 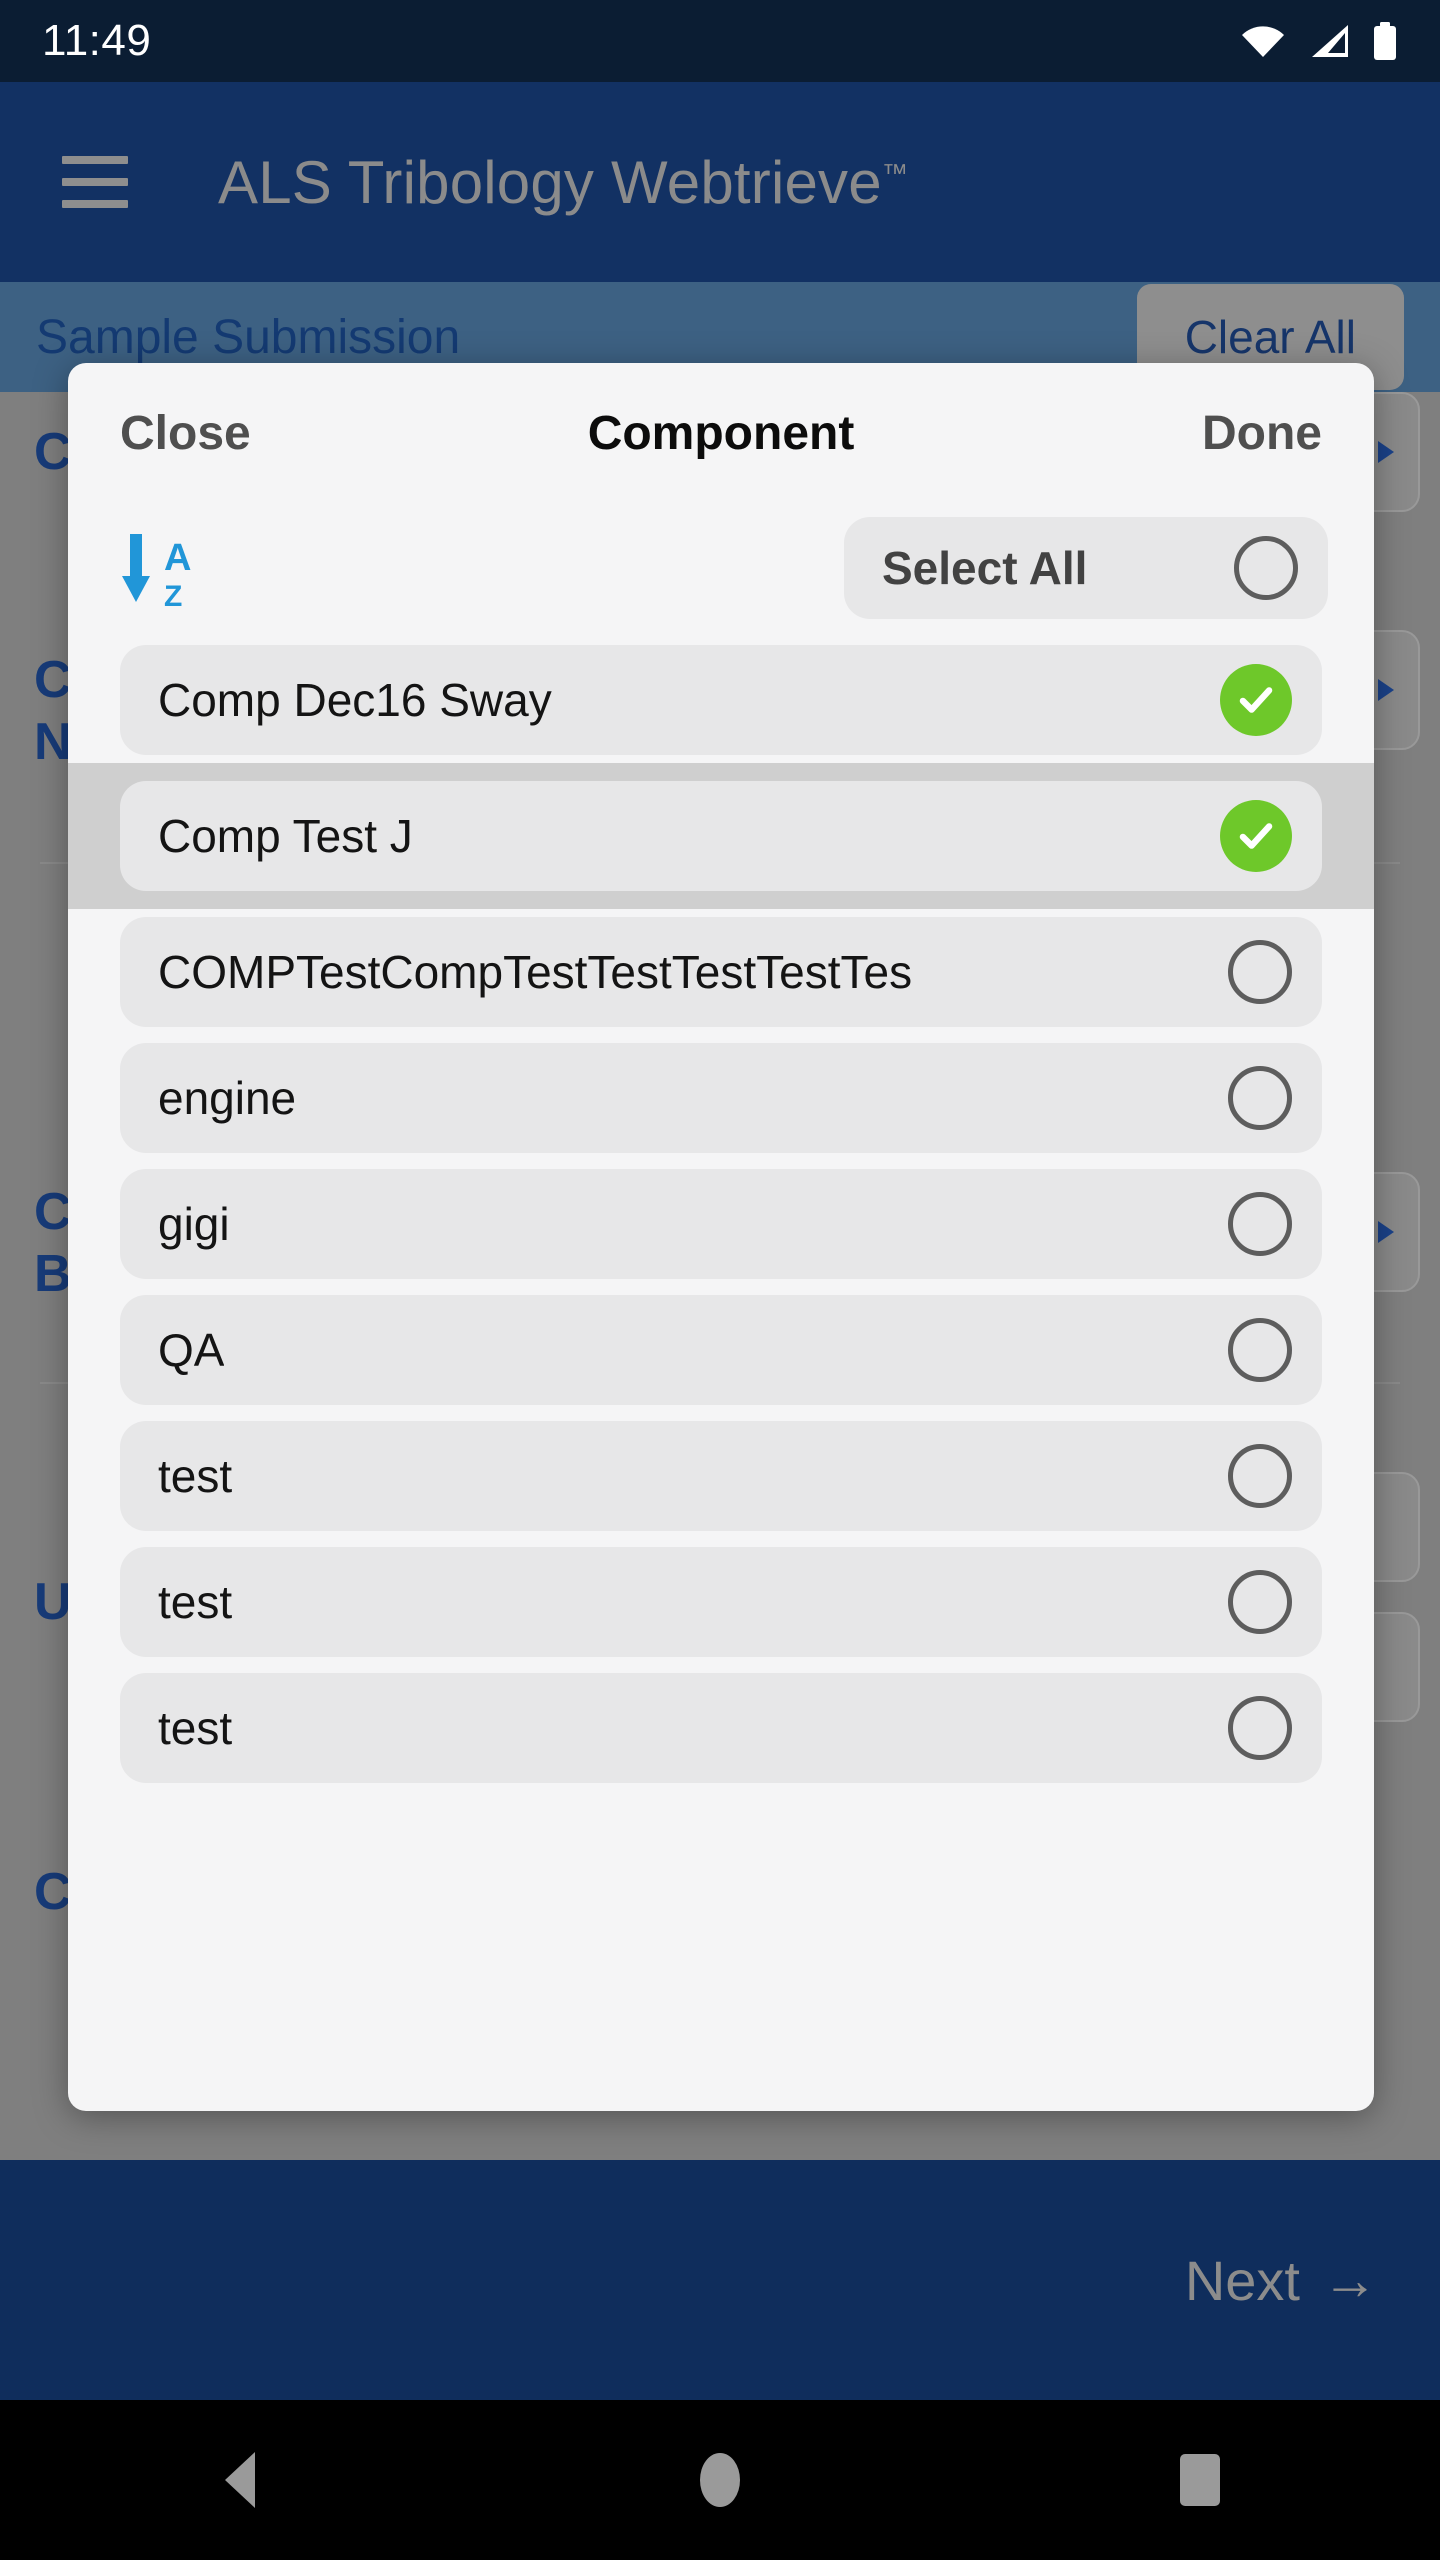 I want to click on status-bar-icons, so click(x=1319, y=41).